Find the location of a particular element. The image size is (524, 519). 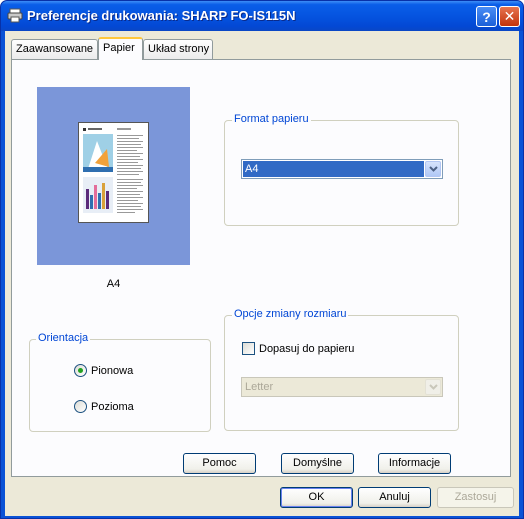

defaults-button: Domyślne is located at coordinates (317, 463).